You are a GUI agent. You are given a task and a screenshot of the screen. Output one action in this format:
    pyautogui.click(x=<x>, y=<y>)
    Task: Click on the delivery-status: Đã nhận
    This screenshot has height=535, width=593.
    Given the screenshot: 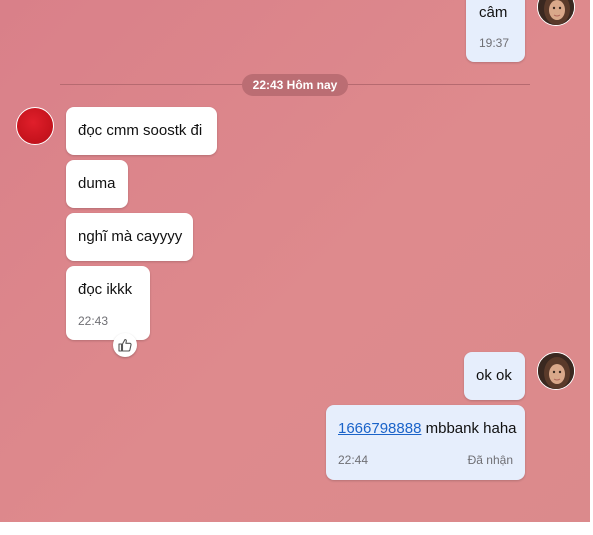 What is the action you would take?
    pyautogui.click(x=490, y=460)
    